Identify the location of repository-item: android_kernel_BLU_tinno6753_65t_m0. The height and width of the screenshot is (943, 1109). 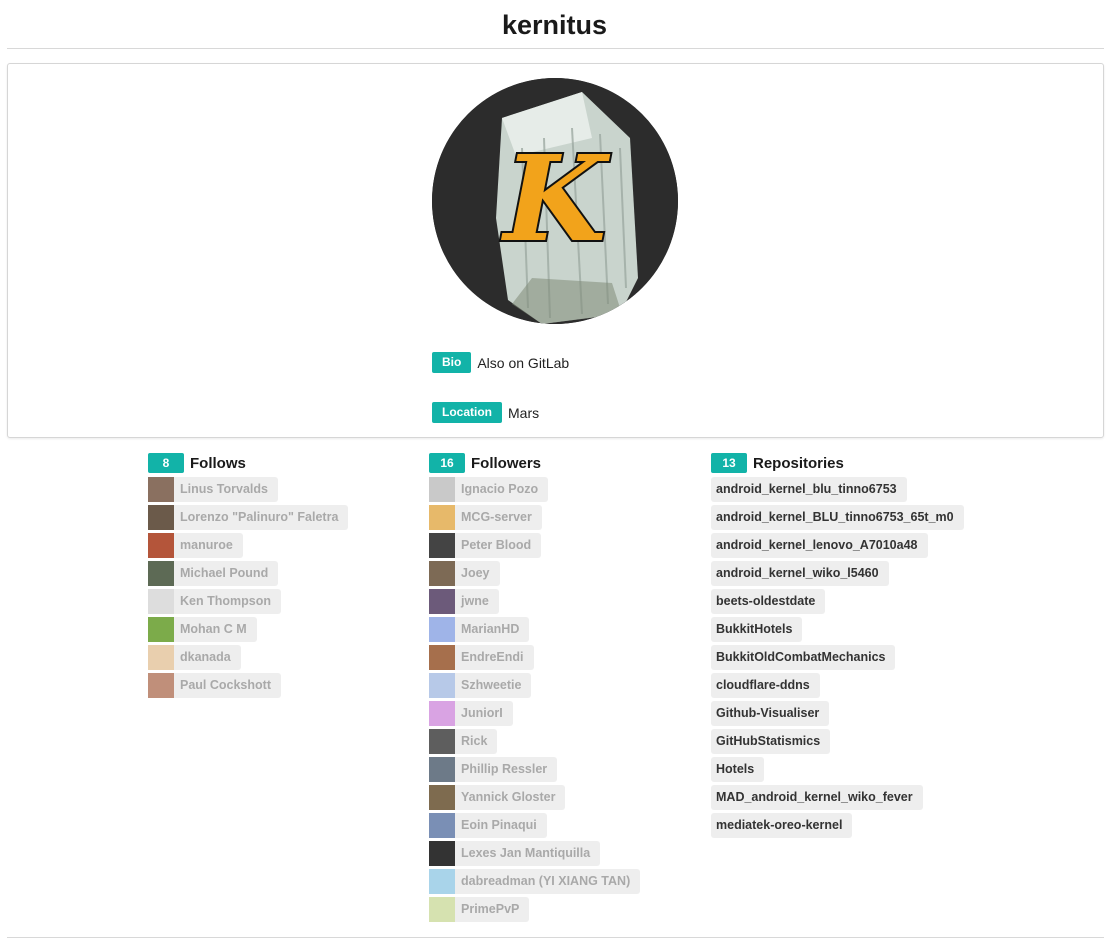
(837, 517).